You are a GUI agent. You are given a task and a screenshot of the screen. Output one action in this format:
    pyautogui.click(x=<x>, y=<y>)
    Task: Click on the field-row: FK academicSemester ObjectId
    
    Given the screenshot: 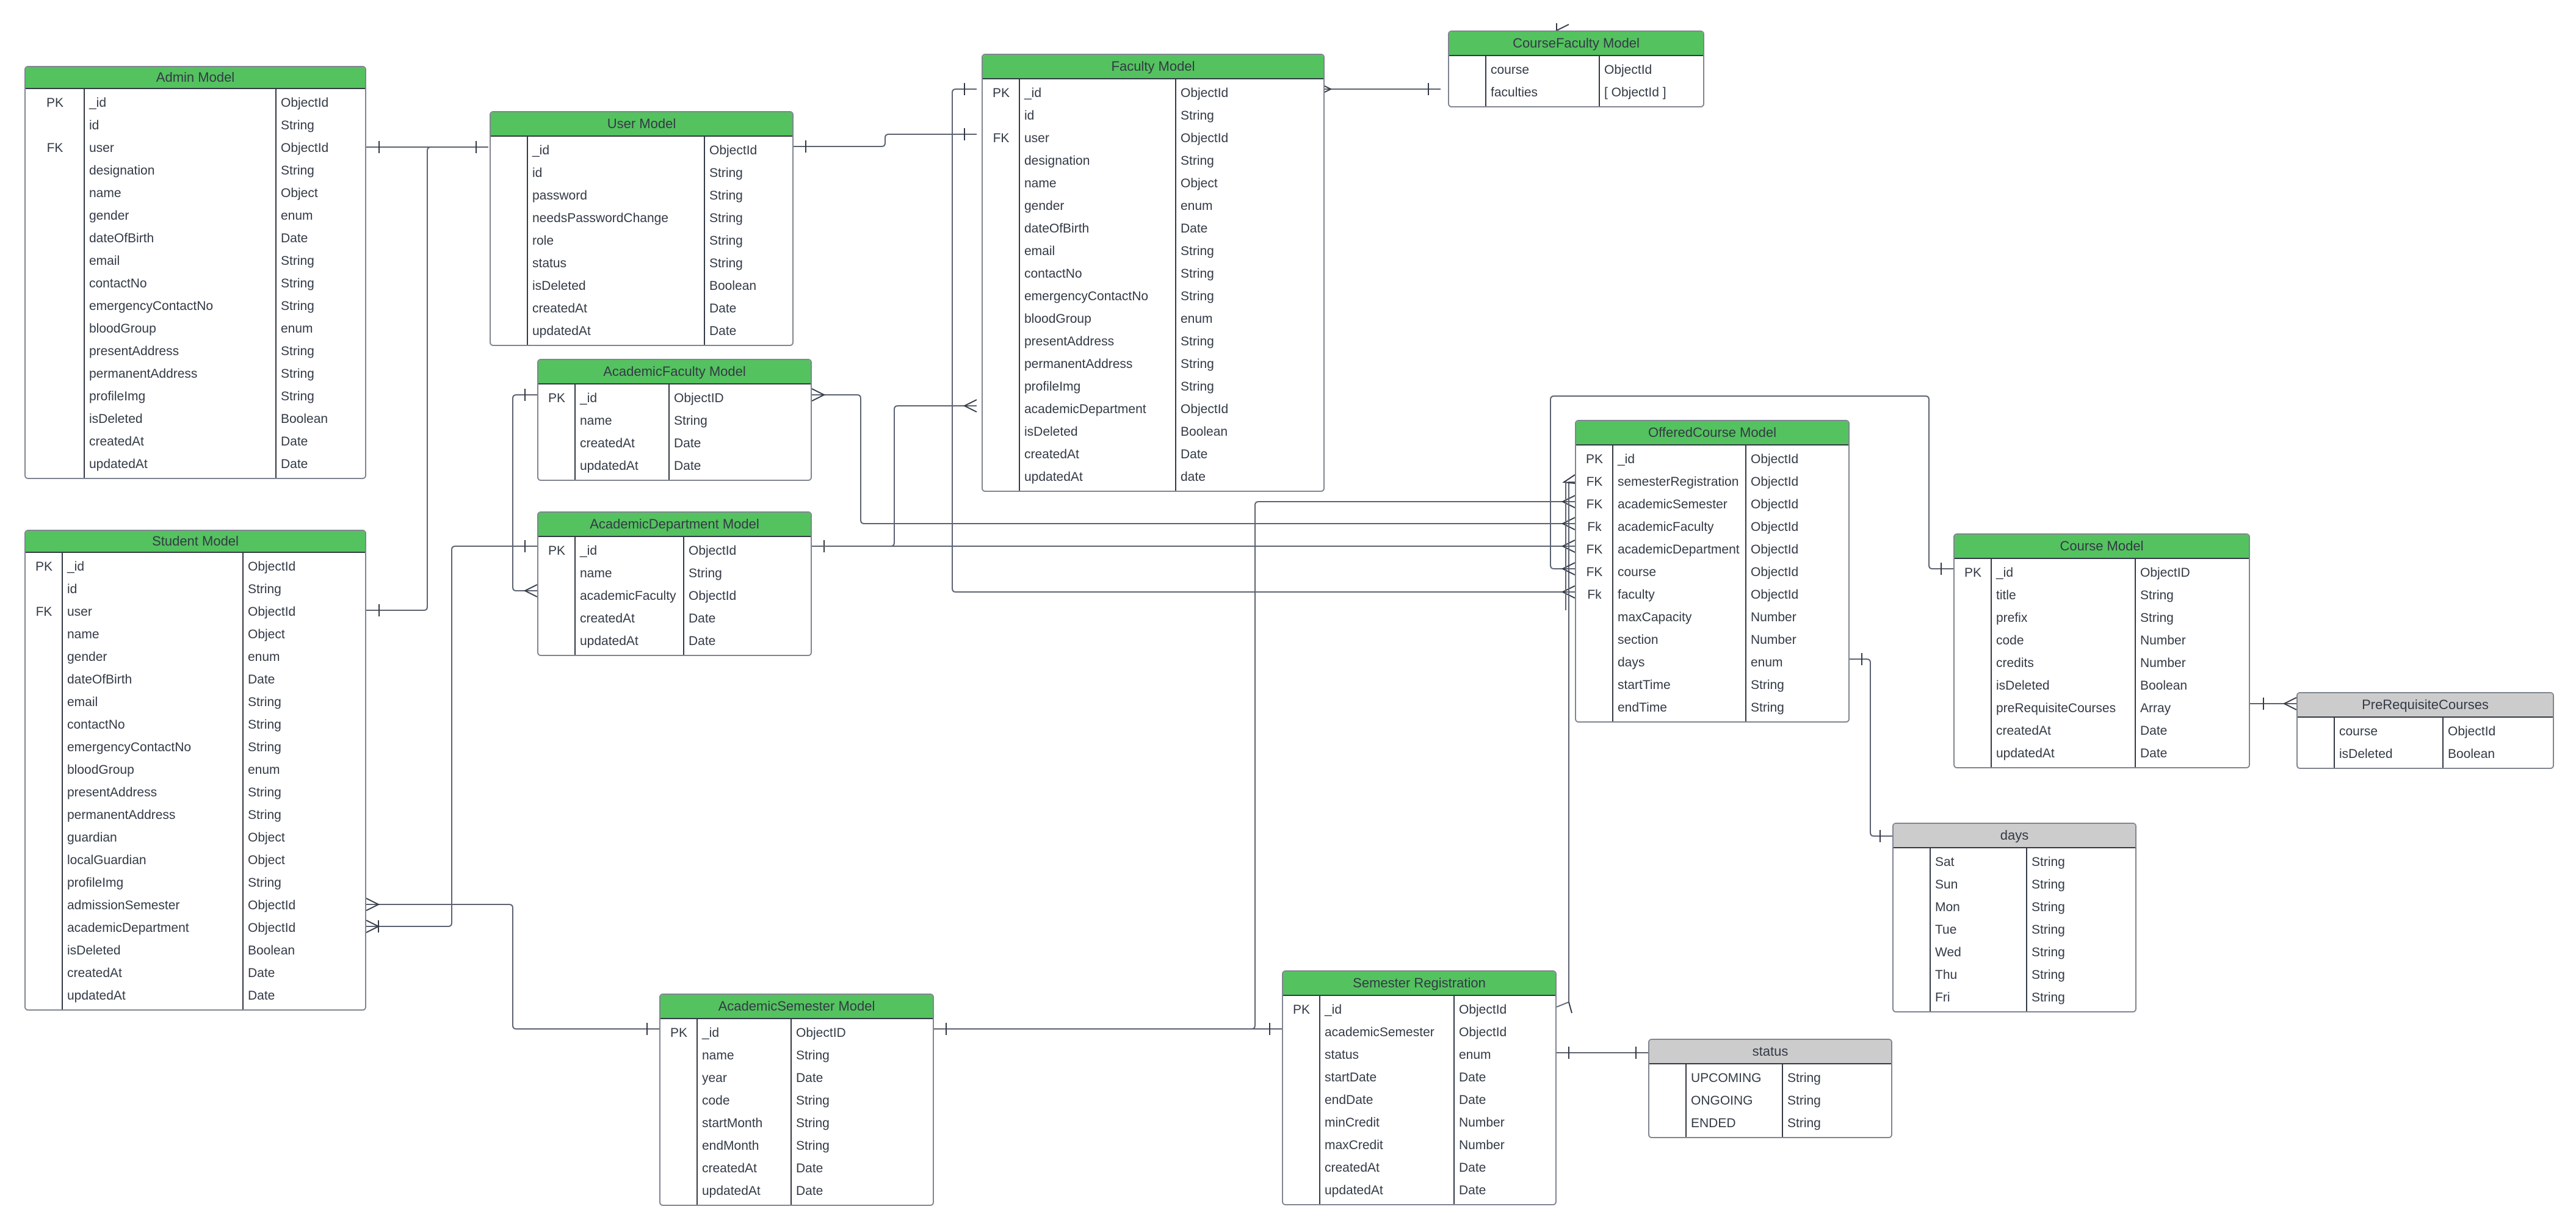 What is the action you would take?
    pyautogui.click(x=1712, y=504)
    